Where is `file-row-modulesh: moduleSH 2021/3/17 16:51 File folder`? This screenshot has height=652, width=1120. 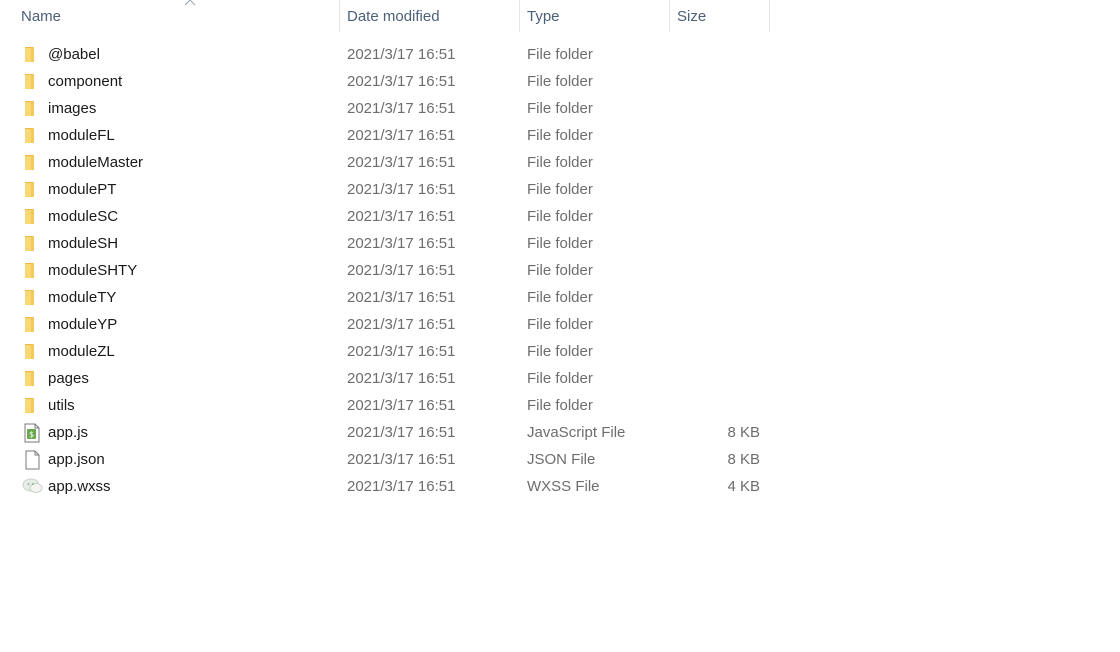
file-row-modulesh: moduleSH 2021/3/17 16:51 File folder is located at coordinates (385, 243).